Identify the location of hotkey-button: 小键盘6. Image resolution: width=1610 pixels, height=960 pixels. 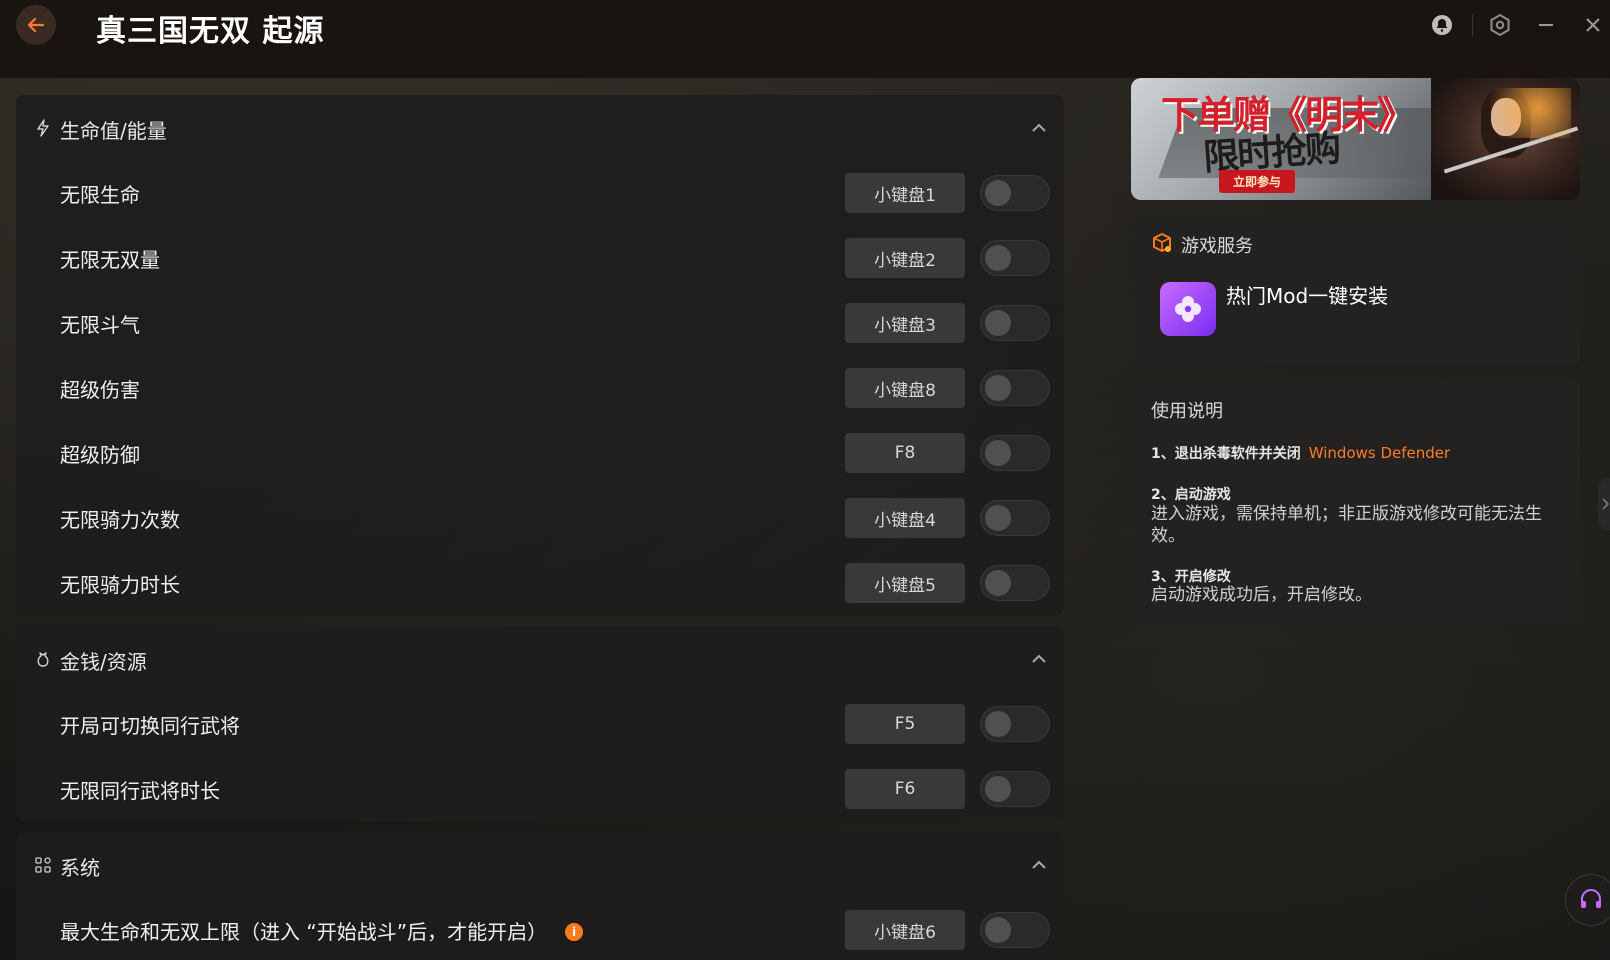
(905, 930).